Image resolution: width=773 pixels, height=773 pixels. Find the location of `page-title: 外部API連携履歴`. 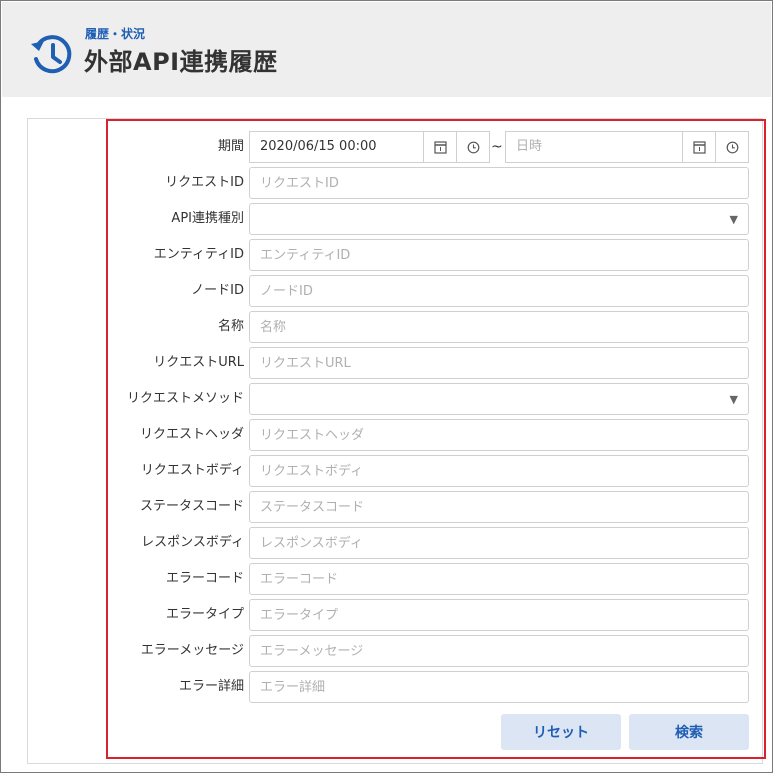

page-title: 外部API連携履歴 is located at coordinates (181, 62).